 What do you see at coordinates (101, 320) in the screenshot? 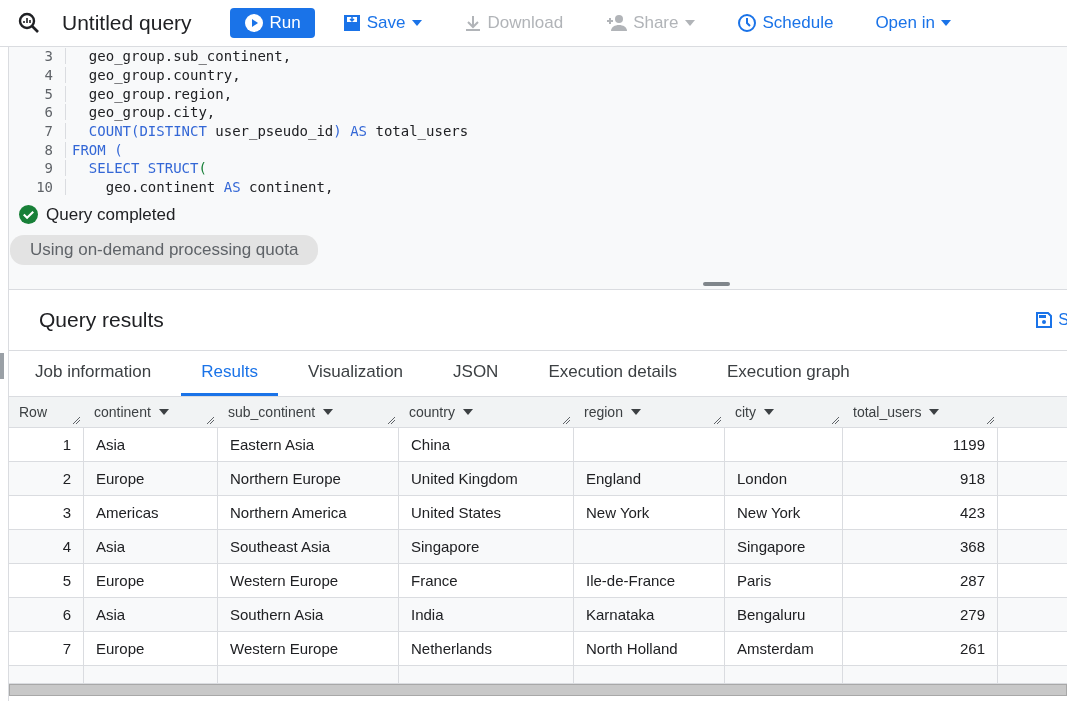
I see `results-title: Query results` at bounding box center [101, 320].